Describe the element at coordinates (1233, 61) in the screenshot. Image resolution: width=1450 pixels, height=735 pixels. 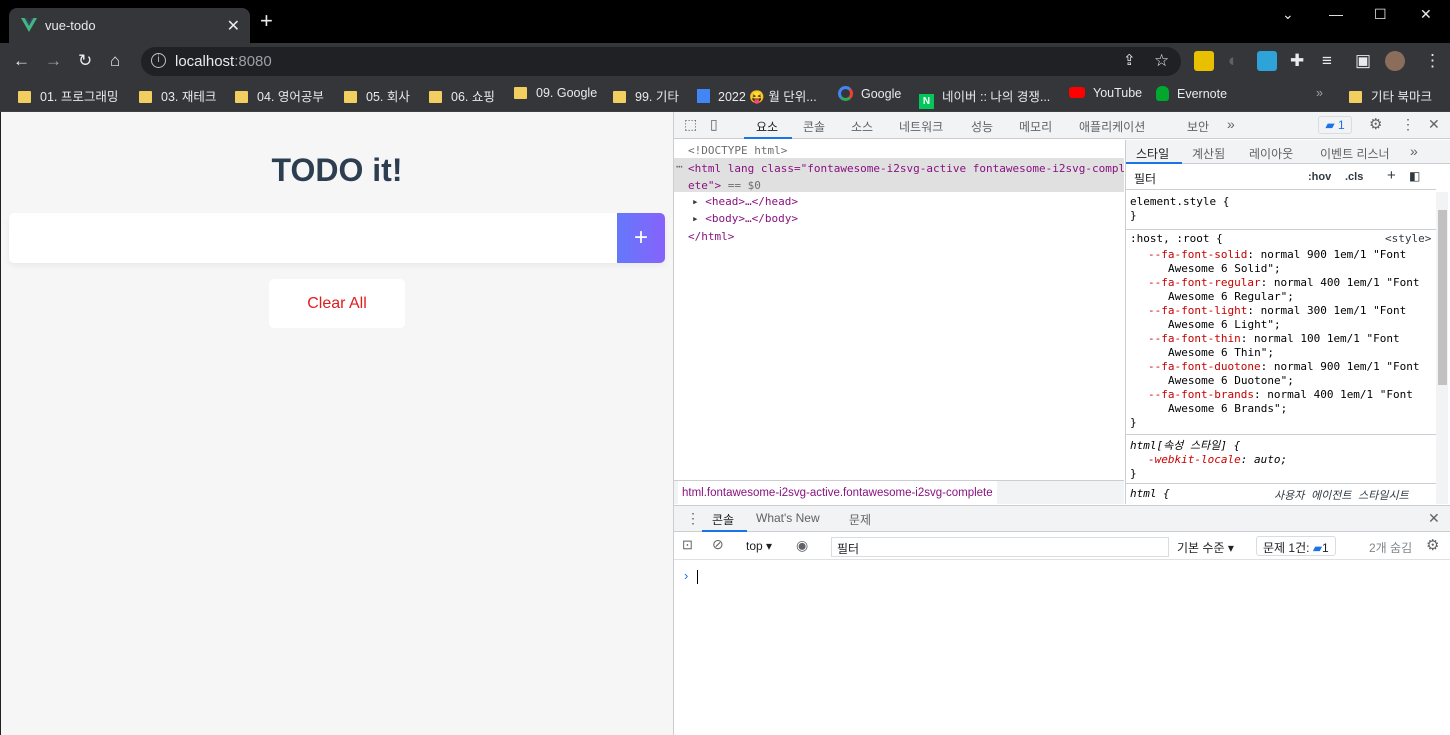
I see `extension-icon: ◐` at that location.